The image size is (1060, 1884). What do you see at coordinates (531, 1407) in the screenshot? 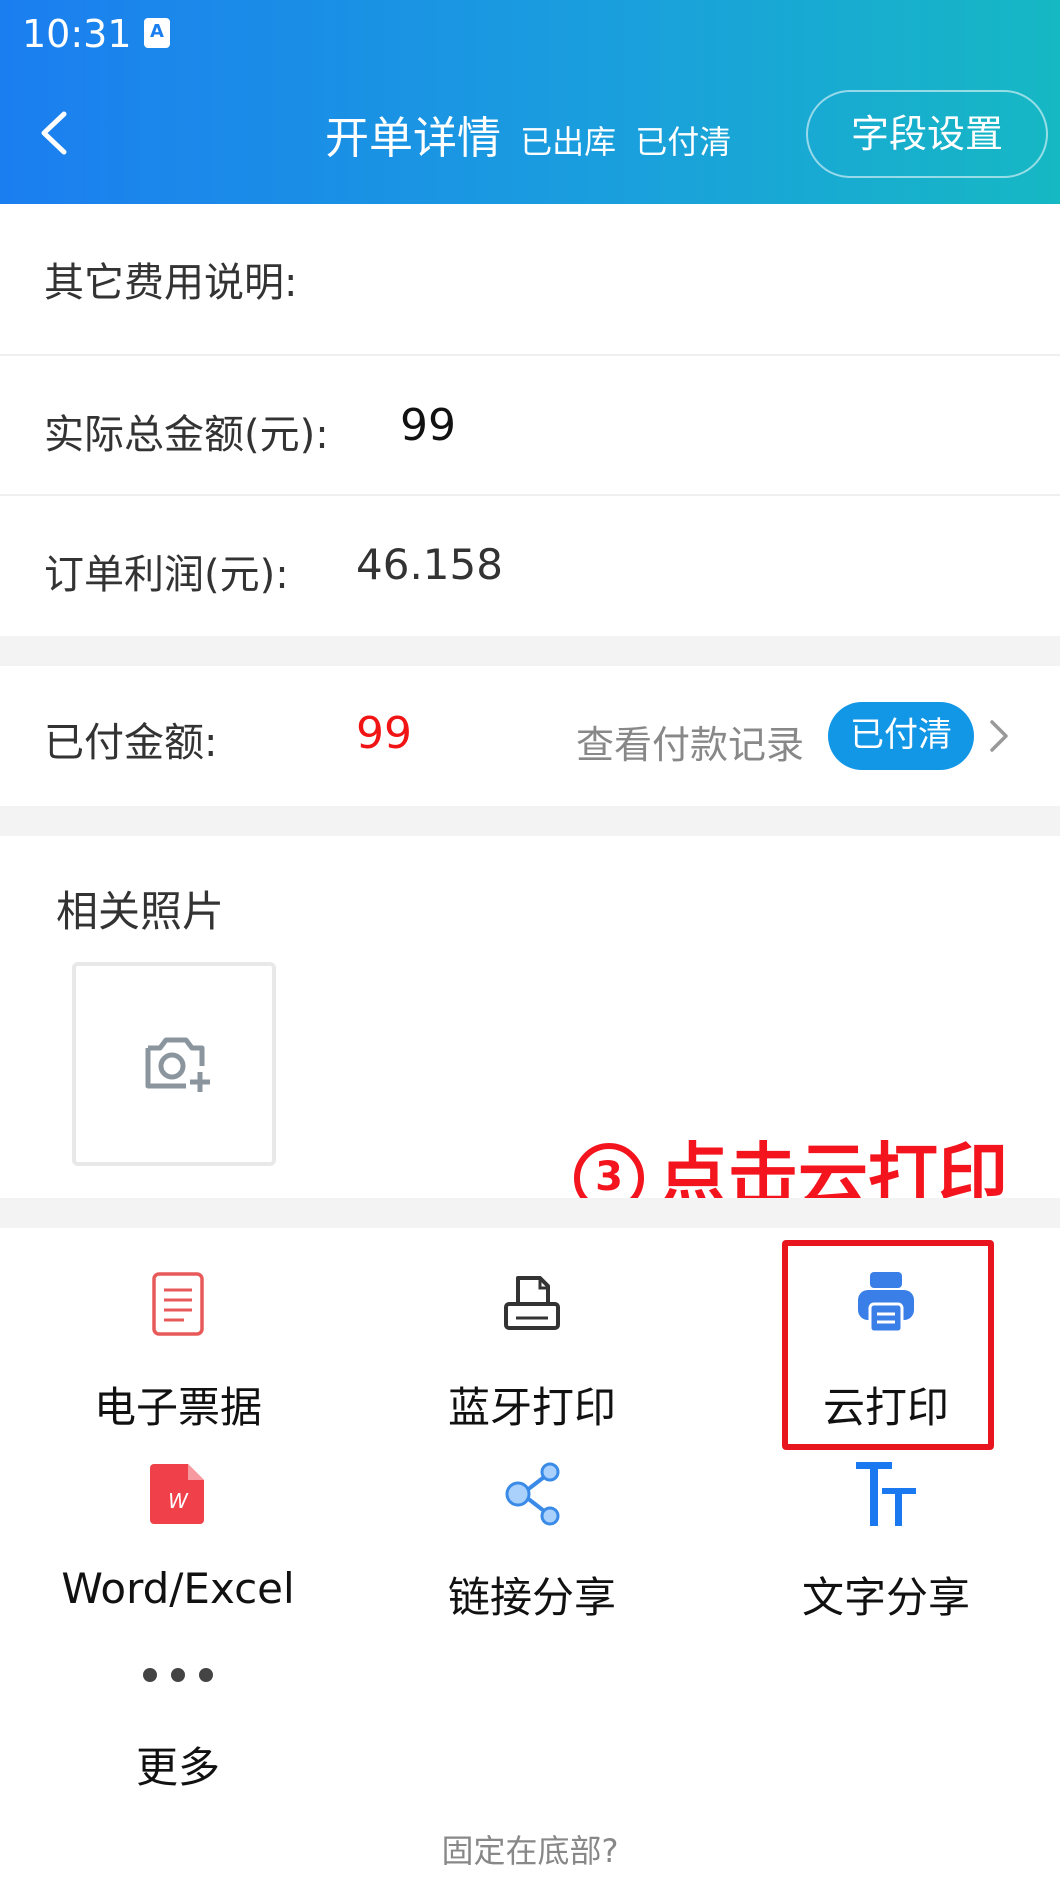
I see `action-label: 蓝牙打印` at bounding box center [531, 1407].